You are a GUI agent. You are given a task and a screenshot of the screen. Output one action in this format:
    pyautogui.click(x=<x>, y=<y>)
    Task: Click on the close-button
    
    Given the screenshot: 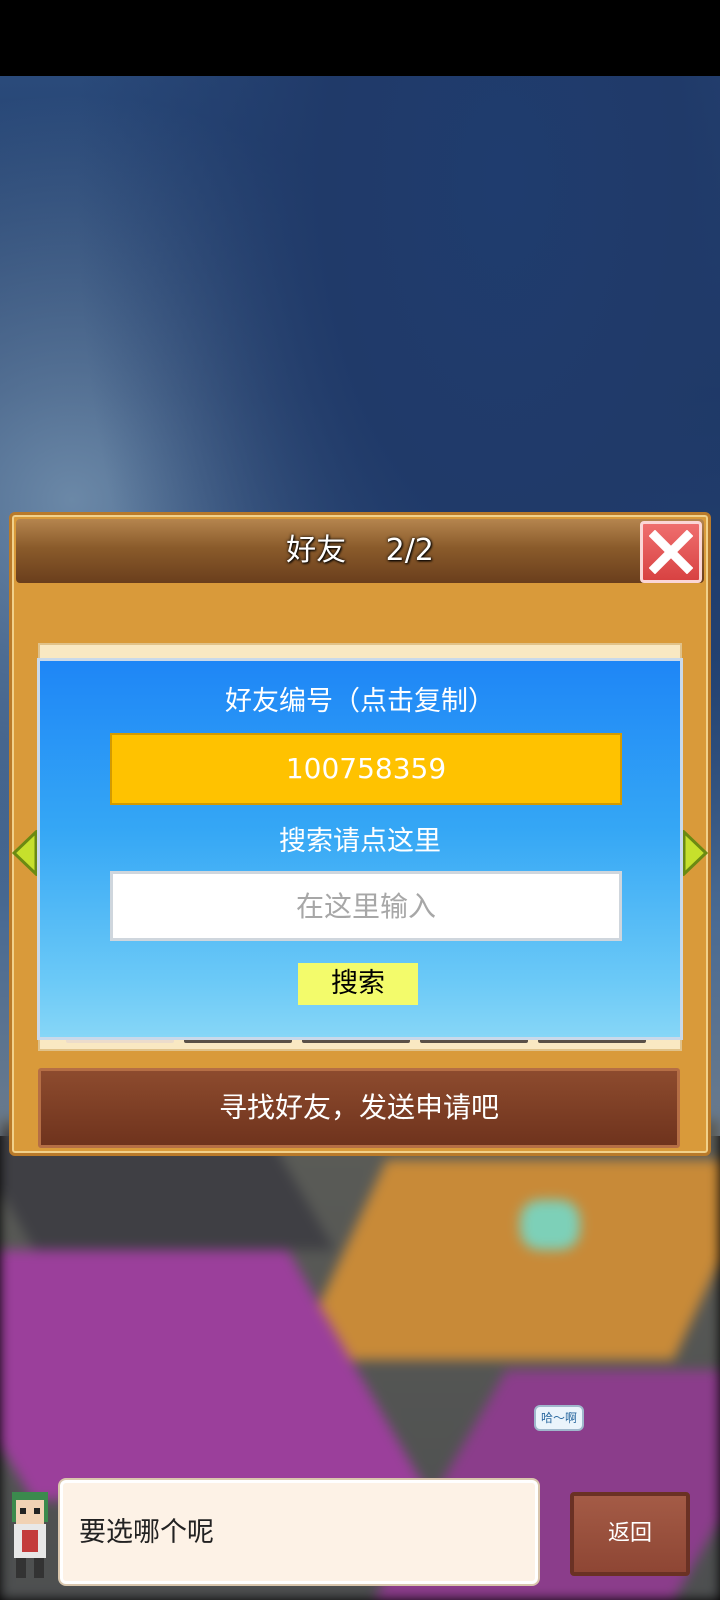 What is the action you would take?
    pyautogui.click(x=671, y=552)
    